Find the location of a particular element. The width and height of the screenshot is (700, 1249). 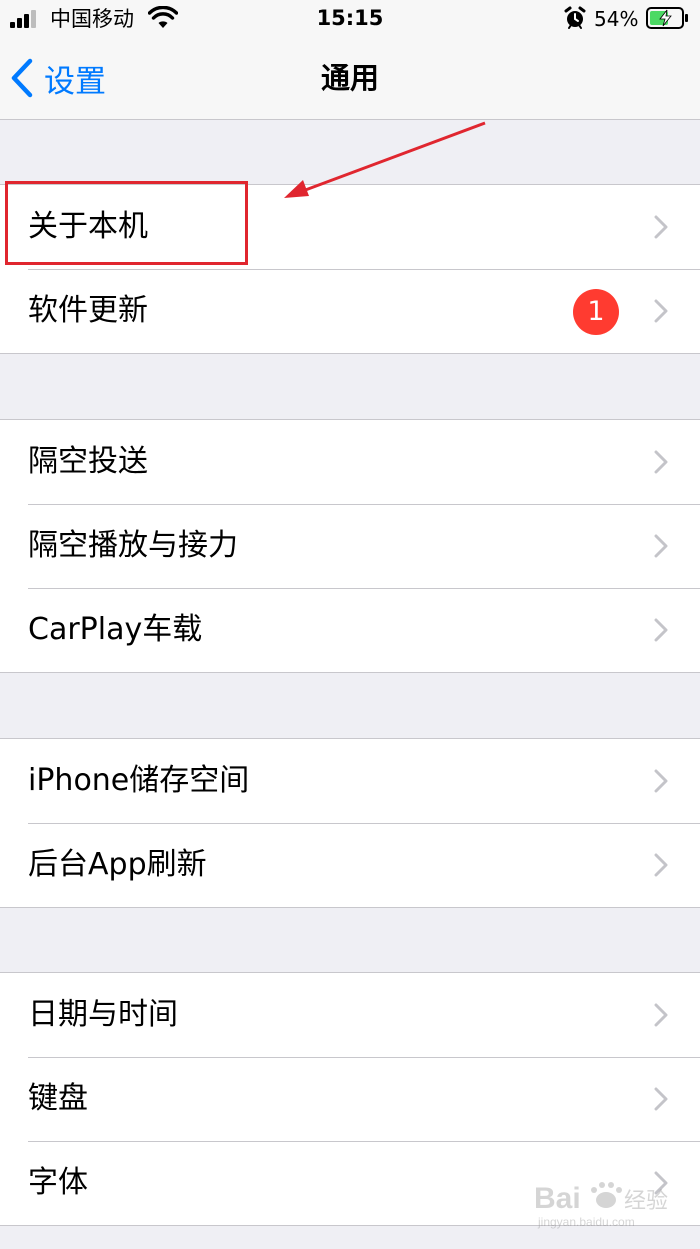

list-item-label: 软件更新 is located at coordinates (88, 310).